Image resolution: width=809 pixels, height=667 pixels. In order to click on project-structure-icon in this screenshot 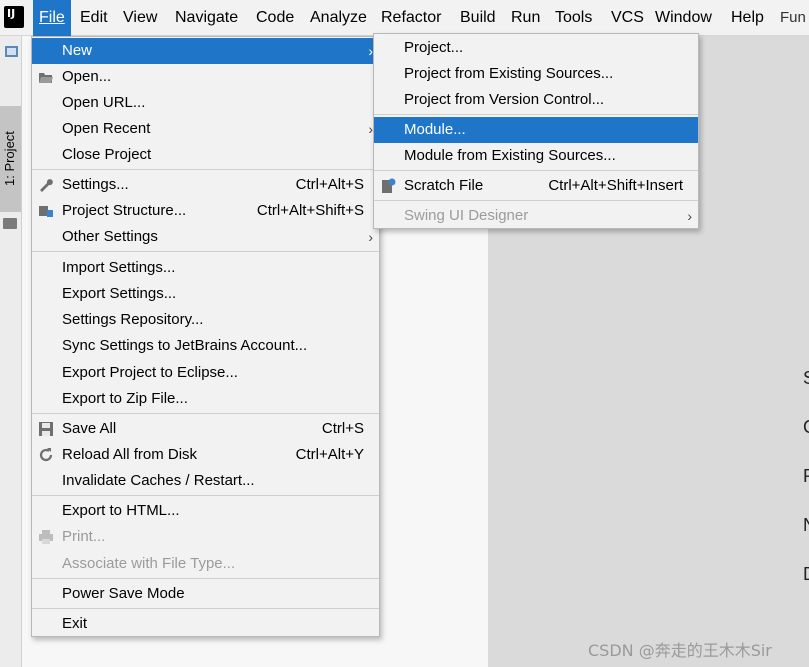, I will do `click(46, 211)`.